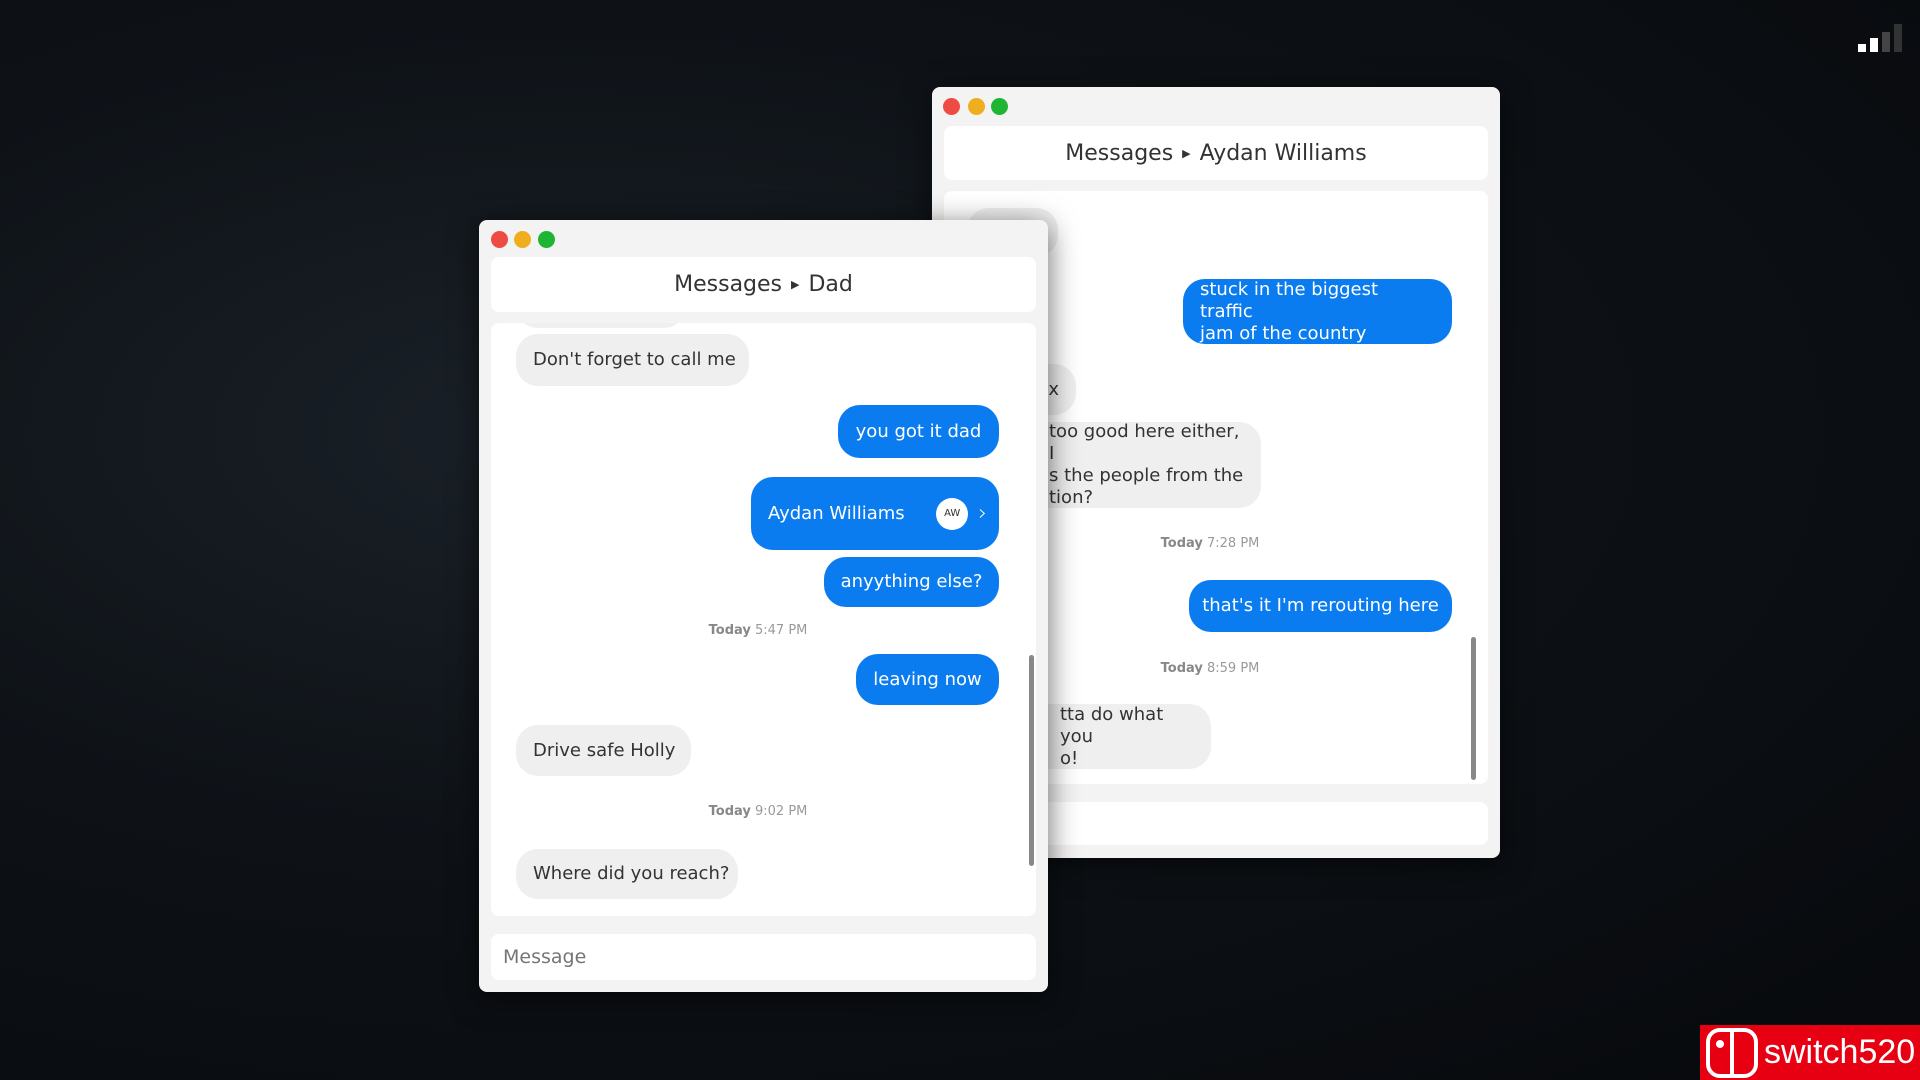 Image resolution: width=1920 pixels, height=1080 pixels. I want to click on window-title: Messages ▶ Aydan Williams, so click(1216, 153).